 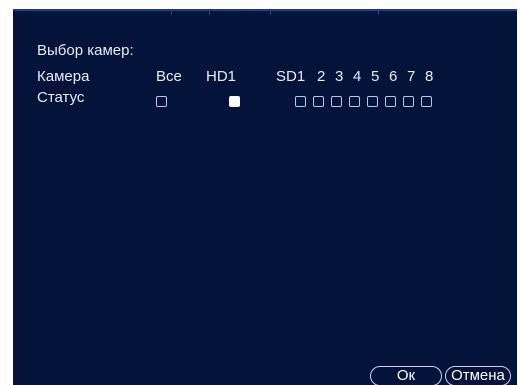 I want to click on sd2-checkbox, so click(x=318, y=101).